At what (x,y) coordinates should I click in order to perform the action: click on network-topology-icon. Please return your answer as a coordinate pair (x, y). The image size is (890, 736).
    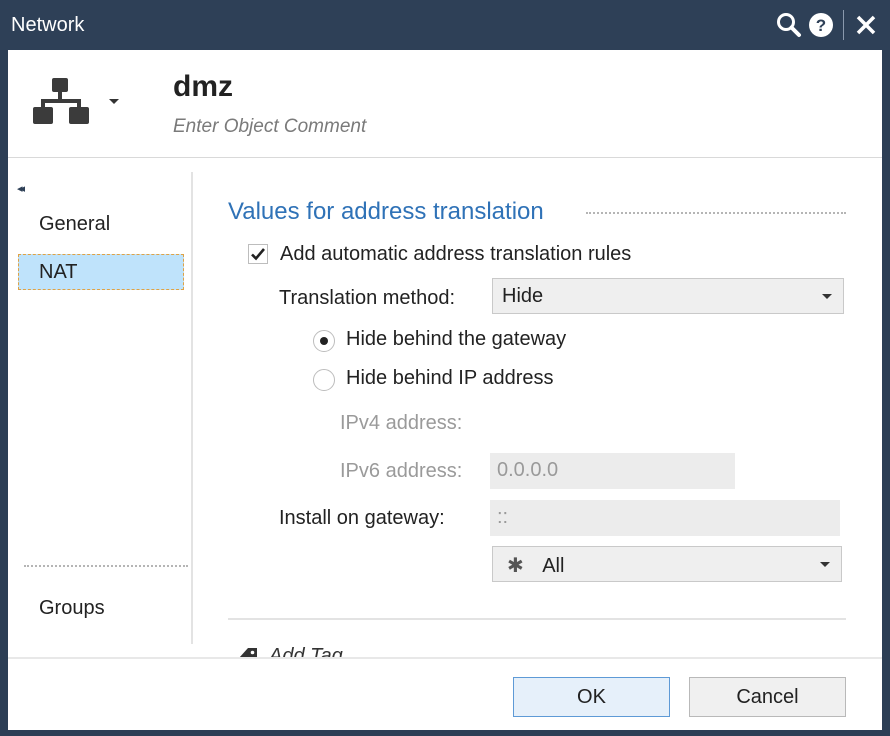
    Looking at the image, I should click on (61, 103).